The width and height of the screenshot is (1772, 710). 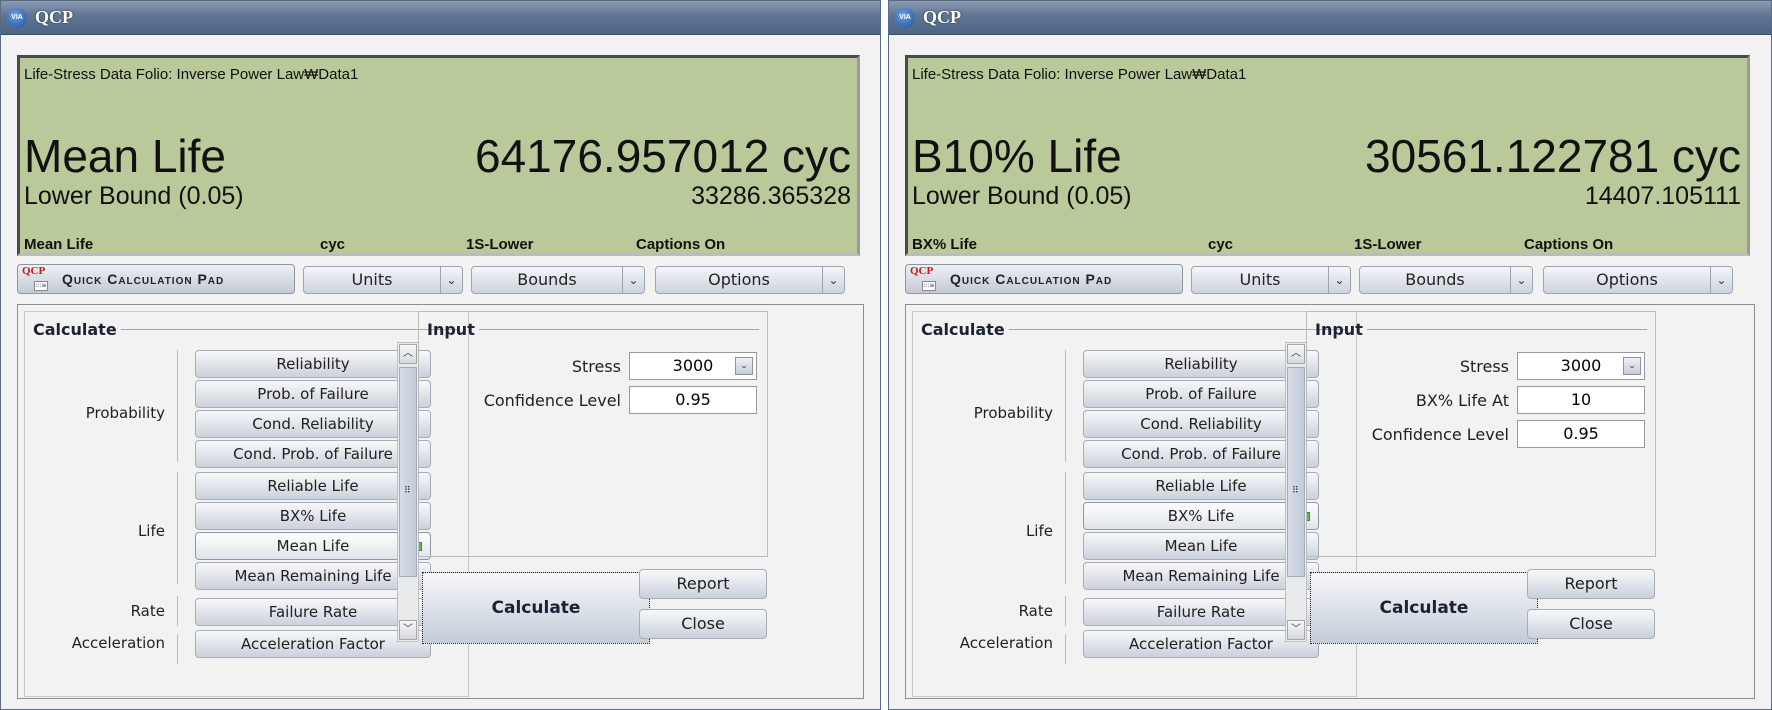 I want to click on confidence-row: Confidence Level 0.95, so click(x=1508, y=434).